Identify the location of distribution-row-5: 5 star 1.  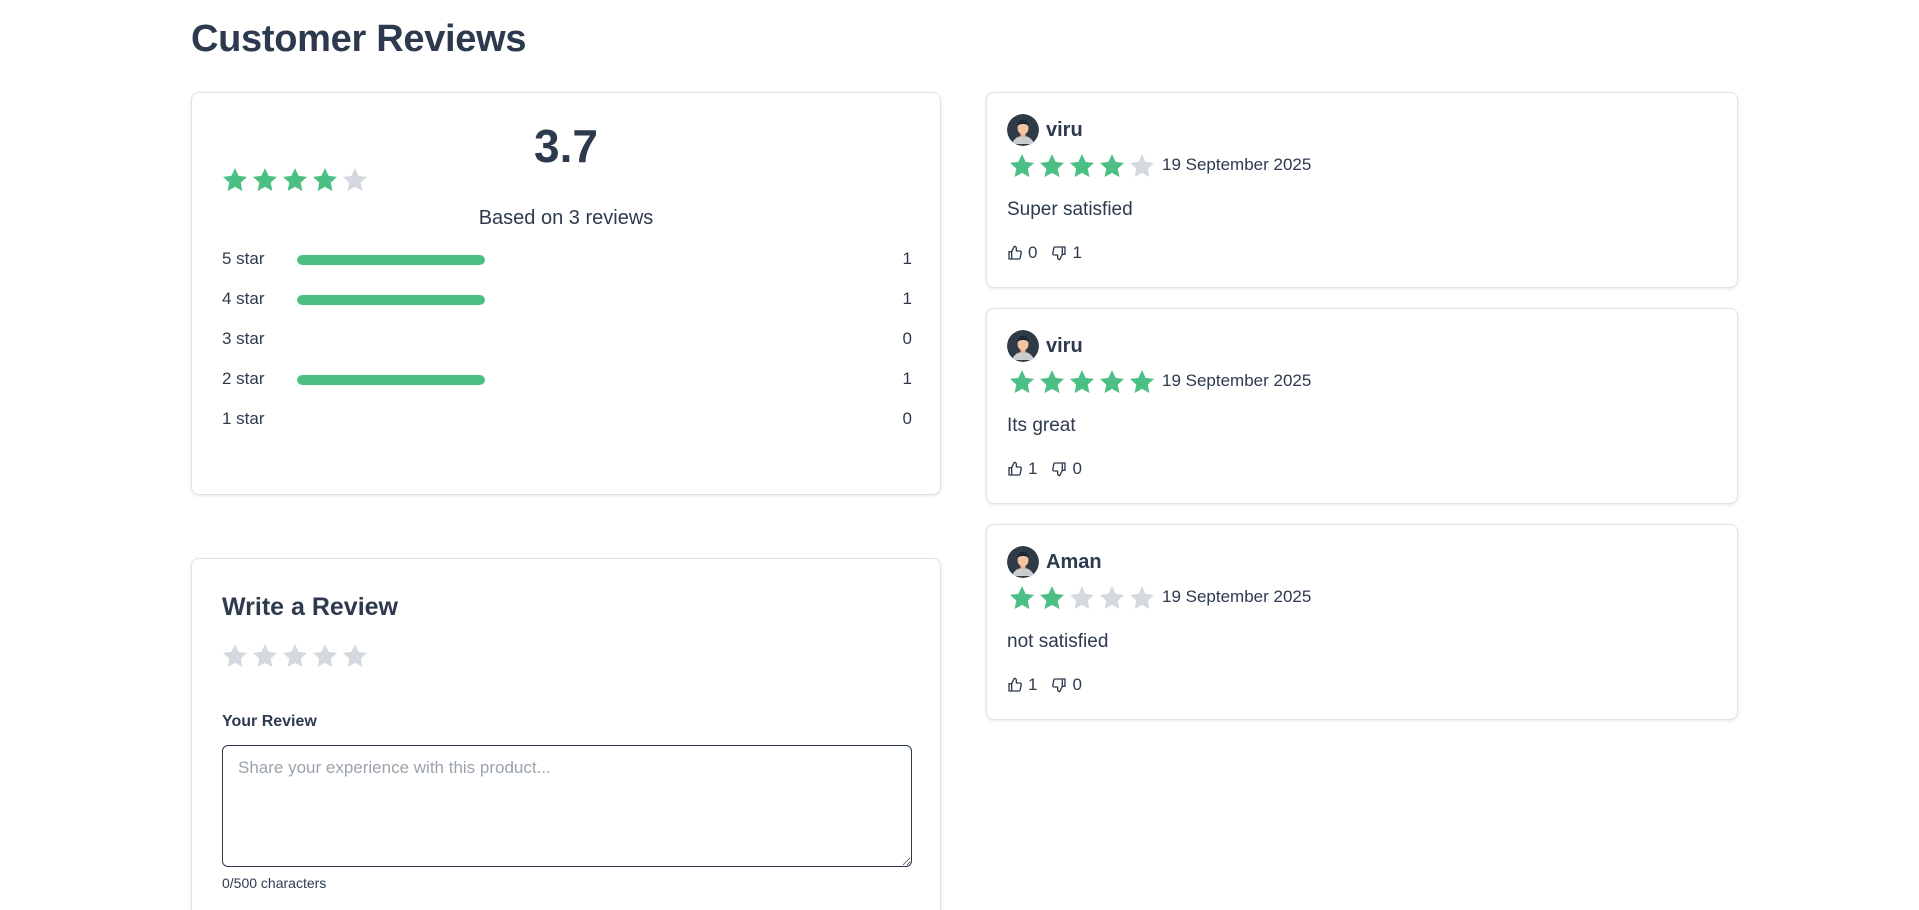
(567, 259).